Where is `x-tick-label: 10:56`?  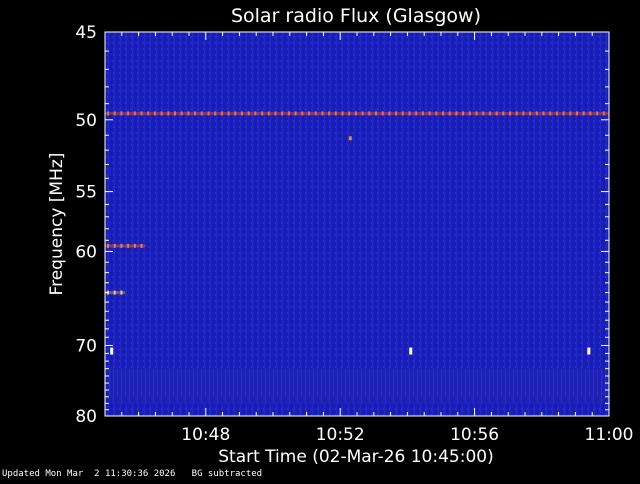
x-tick-label: 10:56 is located at coordinates (474, 435).